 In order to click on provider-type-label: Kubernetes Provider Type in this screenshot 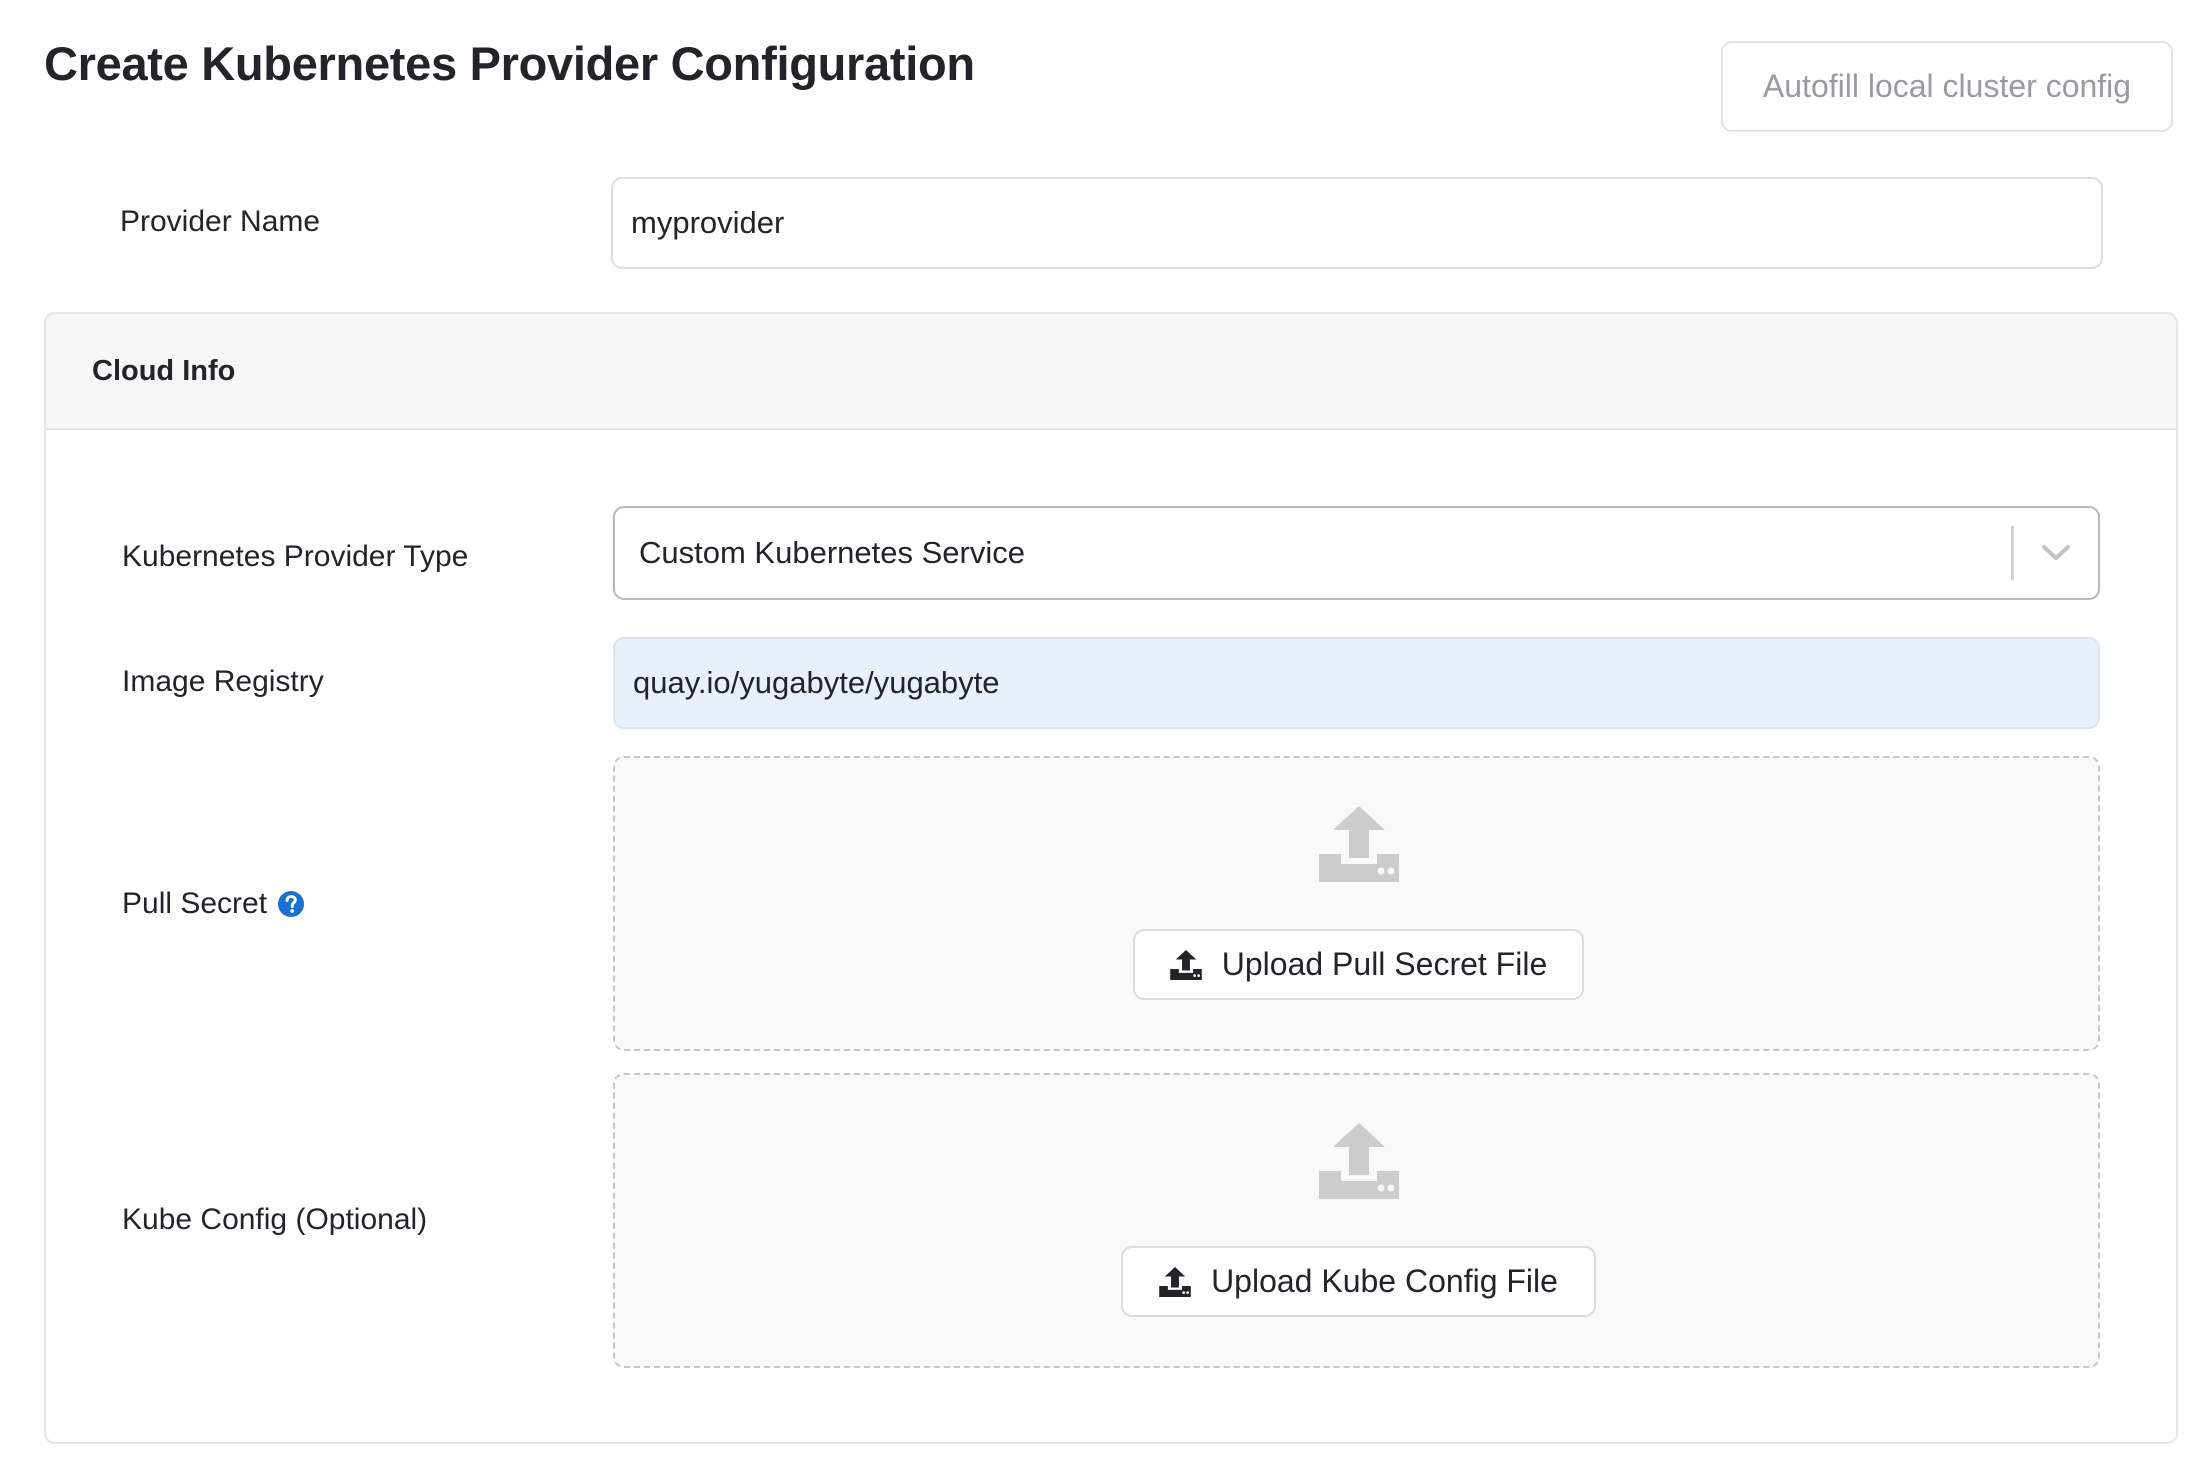, I will do `click(295, 556)`.